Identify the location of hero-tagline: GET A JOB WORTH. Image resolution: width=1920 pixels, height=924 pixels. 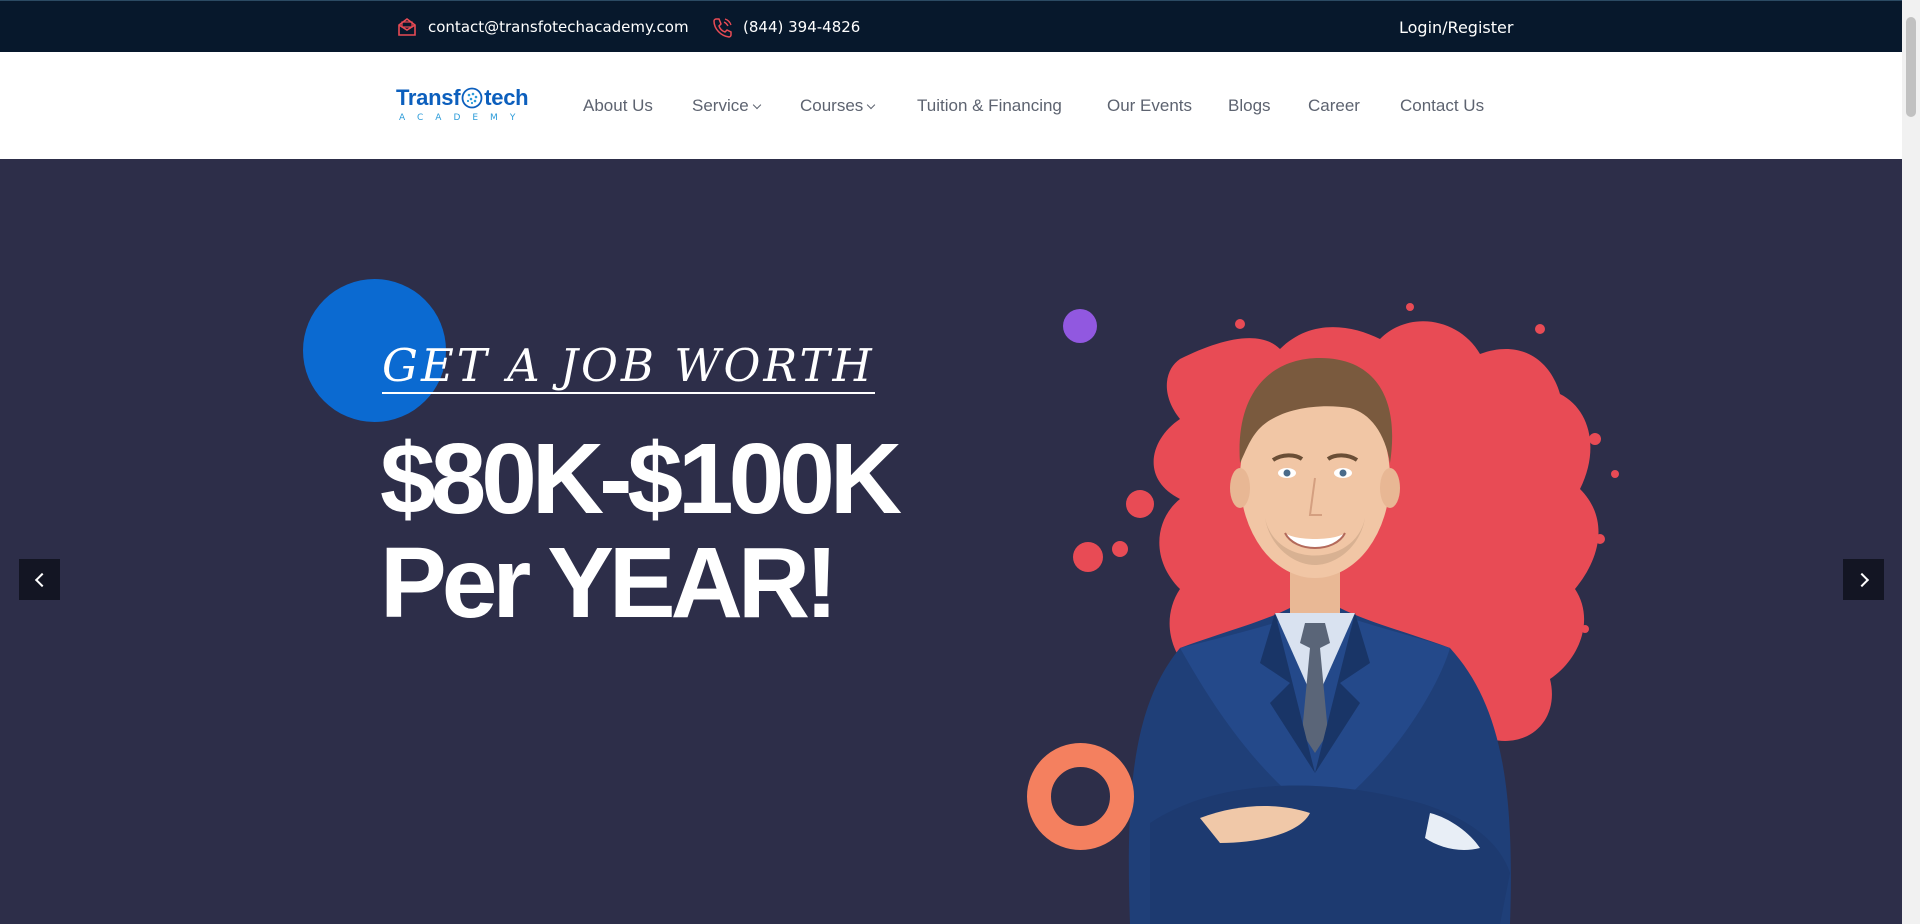
(628, 366).